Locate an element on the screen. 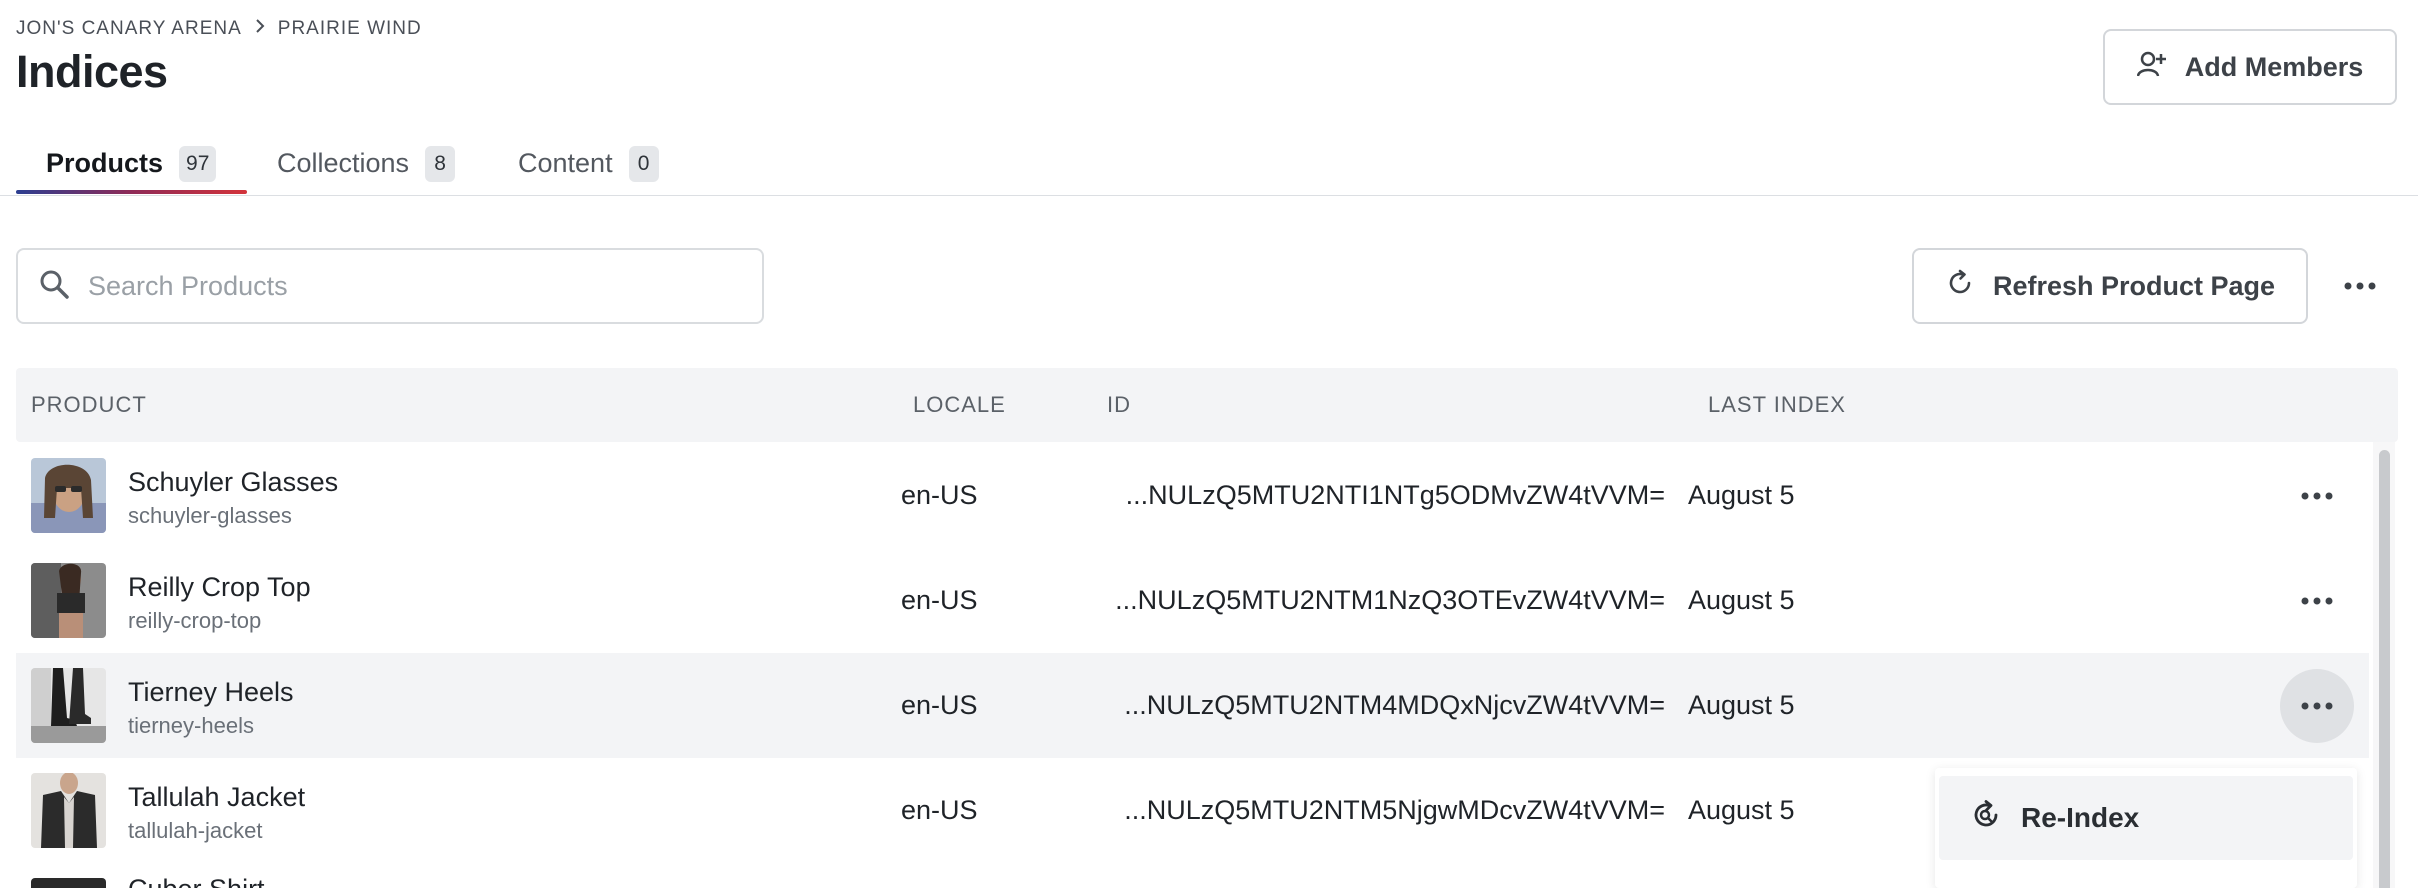 The height and width of the screenshot is (888, 2418). column-header-locale: LOCALE is located at coordinates (959, 405).